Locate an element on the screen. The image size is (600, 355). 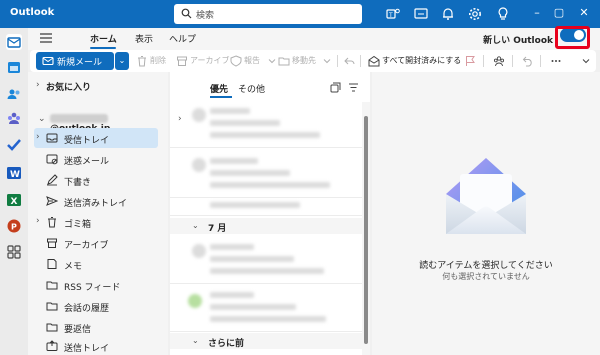
mark-all-read-button: すべて開封済みにする is located at coordinates (421, 60).